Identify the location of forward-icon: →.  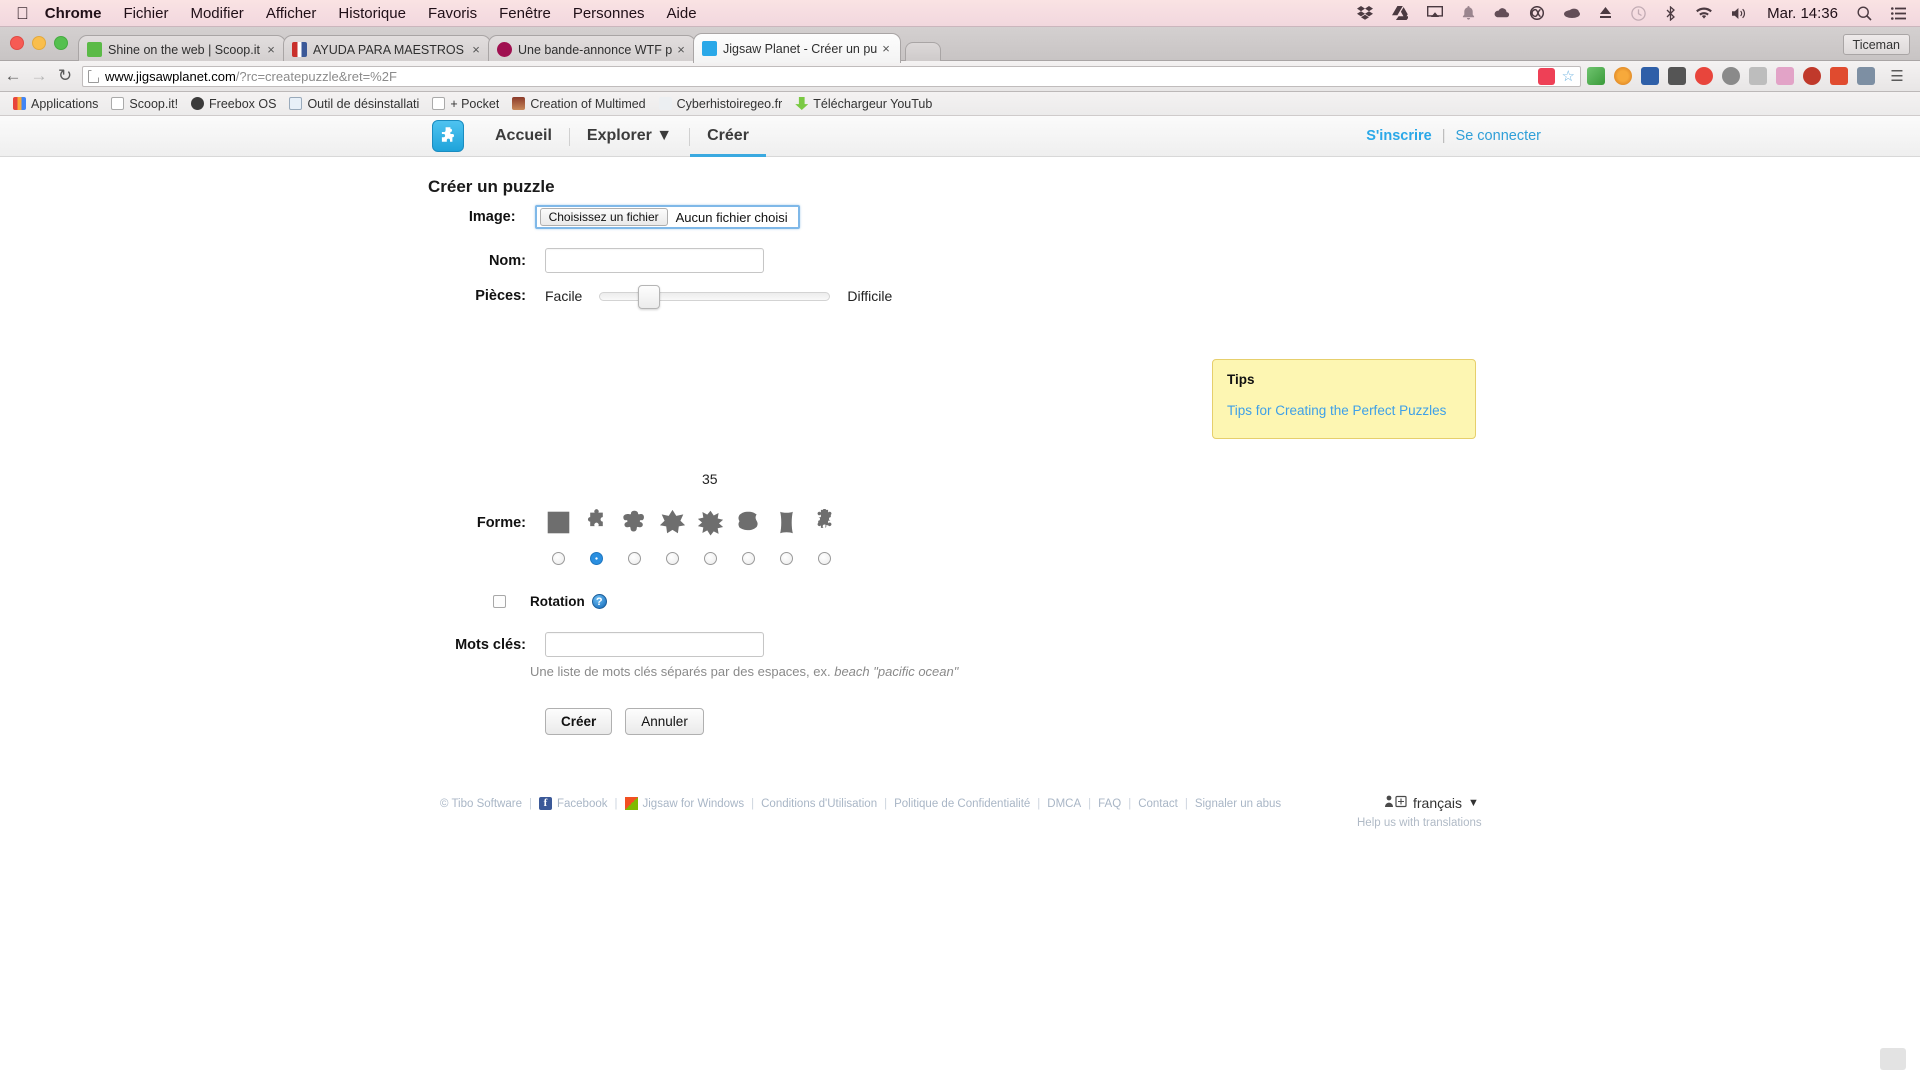
(39, 76).